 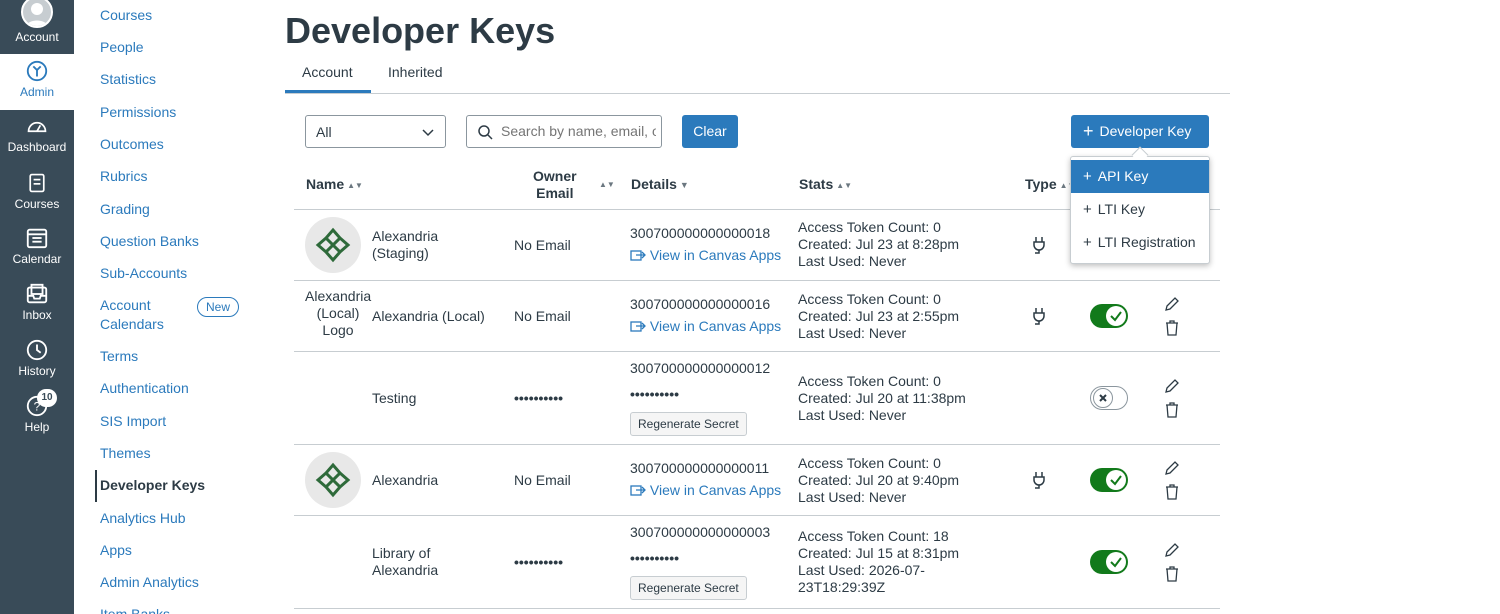 I want to click on key-secret-masked: ••••••••••, so click(x=655, y=558).